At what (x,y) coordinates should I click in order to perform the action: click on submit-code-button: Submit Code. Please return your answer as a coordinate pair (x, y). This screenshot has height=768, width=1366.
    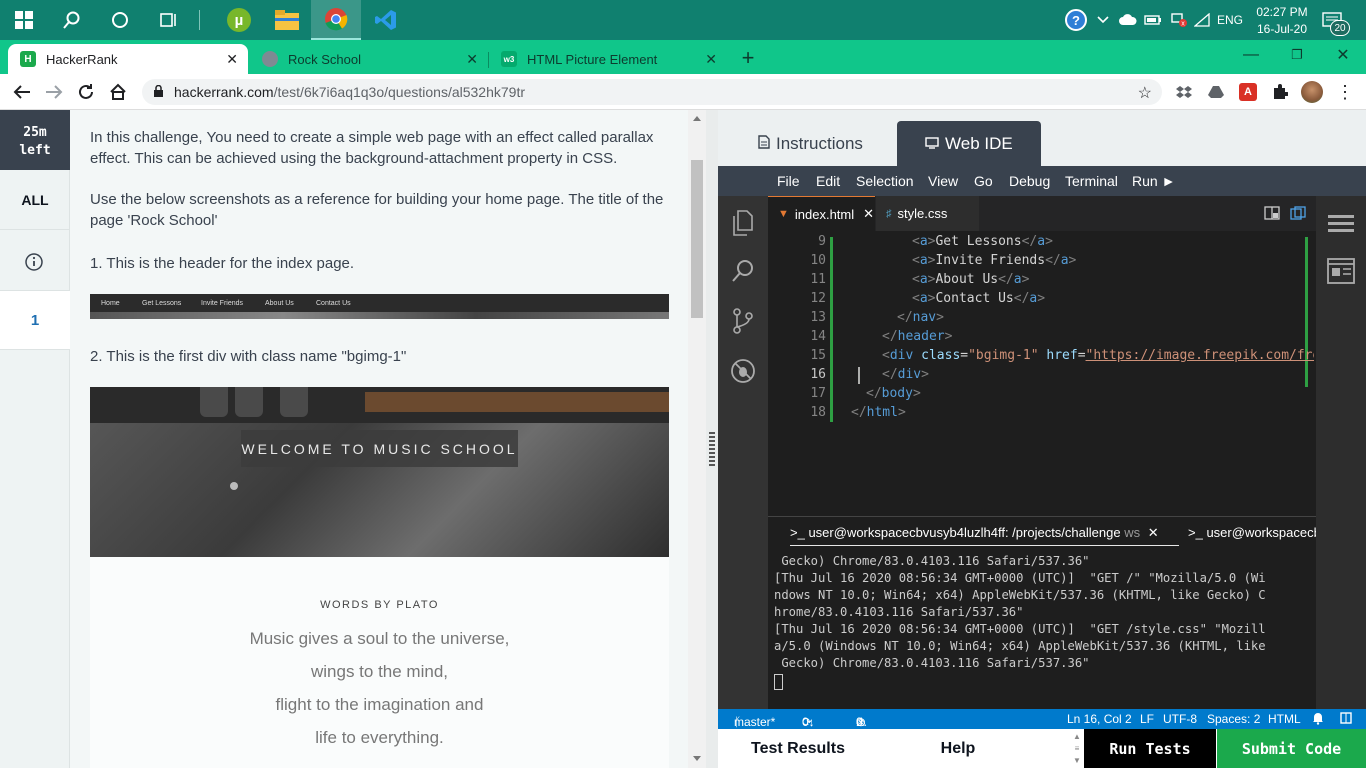
    Looking at the image, I should click on (1291, 748).